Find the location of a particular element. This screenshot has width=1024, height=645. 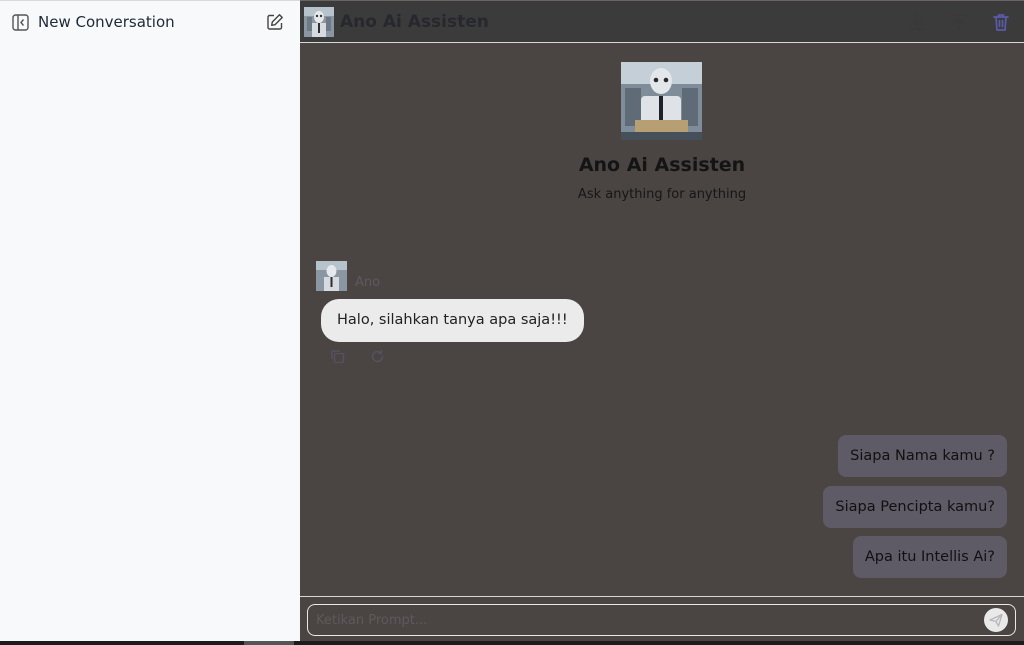

trash-icon is located at coordinates (1001, 22).